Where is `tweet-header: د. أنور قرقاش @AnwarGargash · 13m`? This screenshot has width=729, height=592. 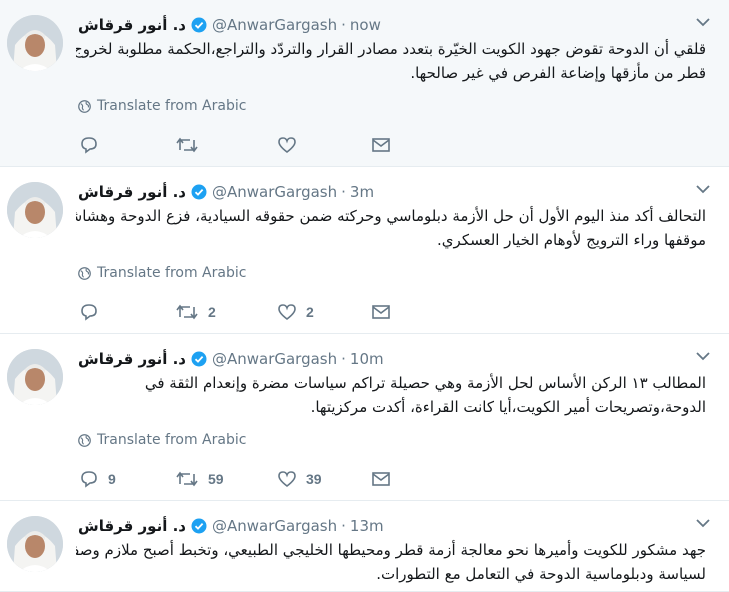 tweet-header: د. أنور قرقاش @AnwarGargash · 13m is located at coordinates (231, 526).